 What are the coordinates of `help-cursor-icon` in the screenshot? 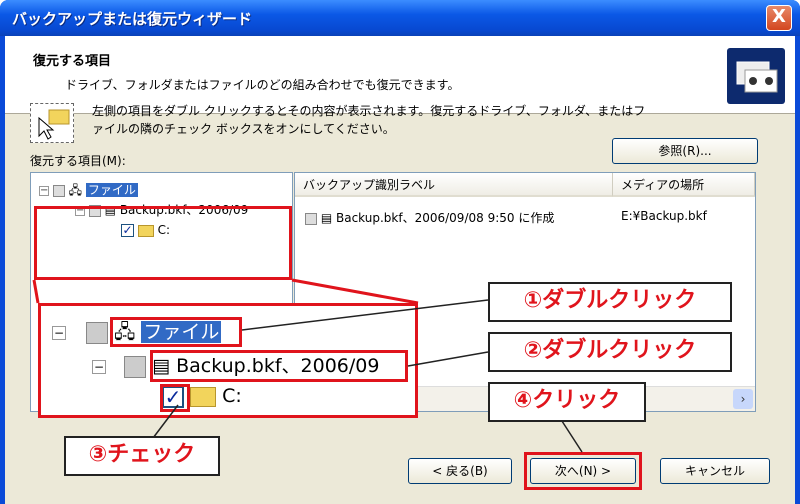 It's located at (52, 123).